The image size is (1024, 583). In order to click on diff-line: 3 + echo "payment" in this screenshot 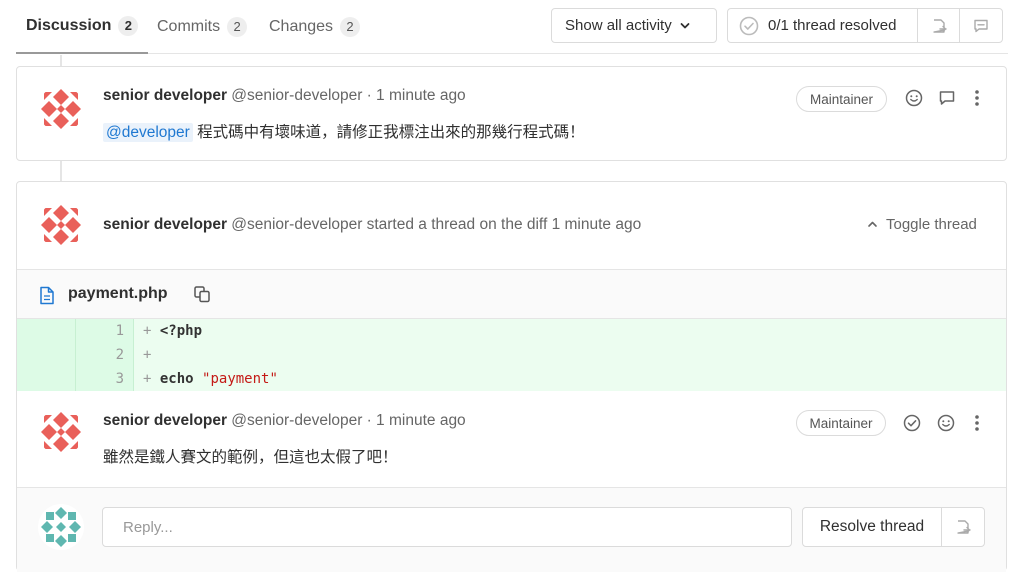, I will do `click(511, 379)`.